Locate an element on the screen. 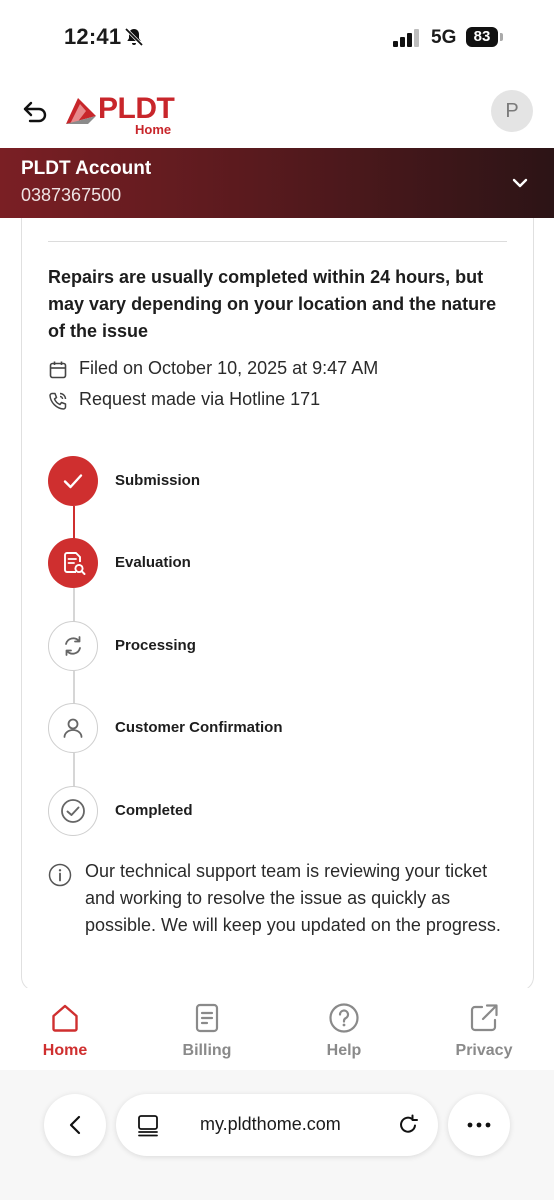  step-processing: Processing is located at coordinates (278, 647).